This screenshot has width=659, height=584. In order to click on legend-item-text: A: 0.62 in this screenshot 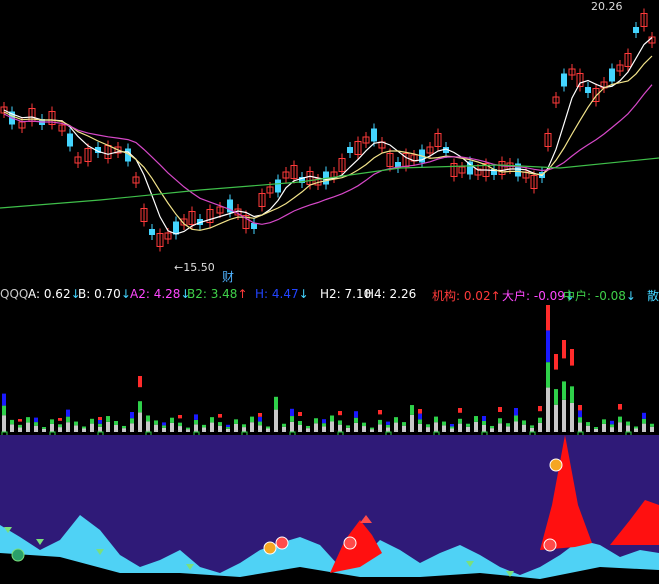, I will do `click(49, 294)`.